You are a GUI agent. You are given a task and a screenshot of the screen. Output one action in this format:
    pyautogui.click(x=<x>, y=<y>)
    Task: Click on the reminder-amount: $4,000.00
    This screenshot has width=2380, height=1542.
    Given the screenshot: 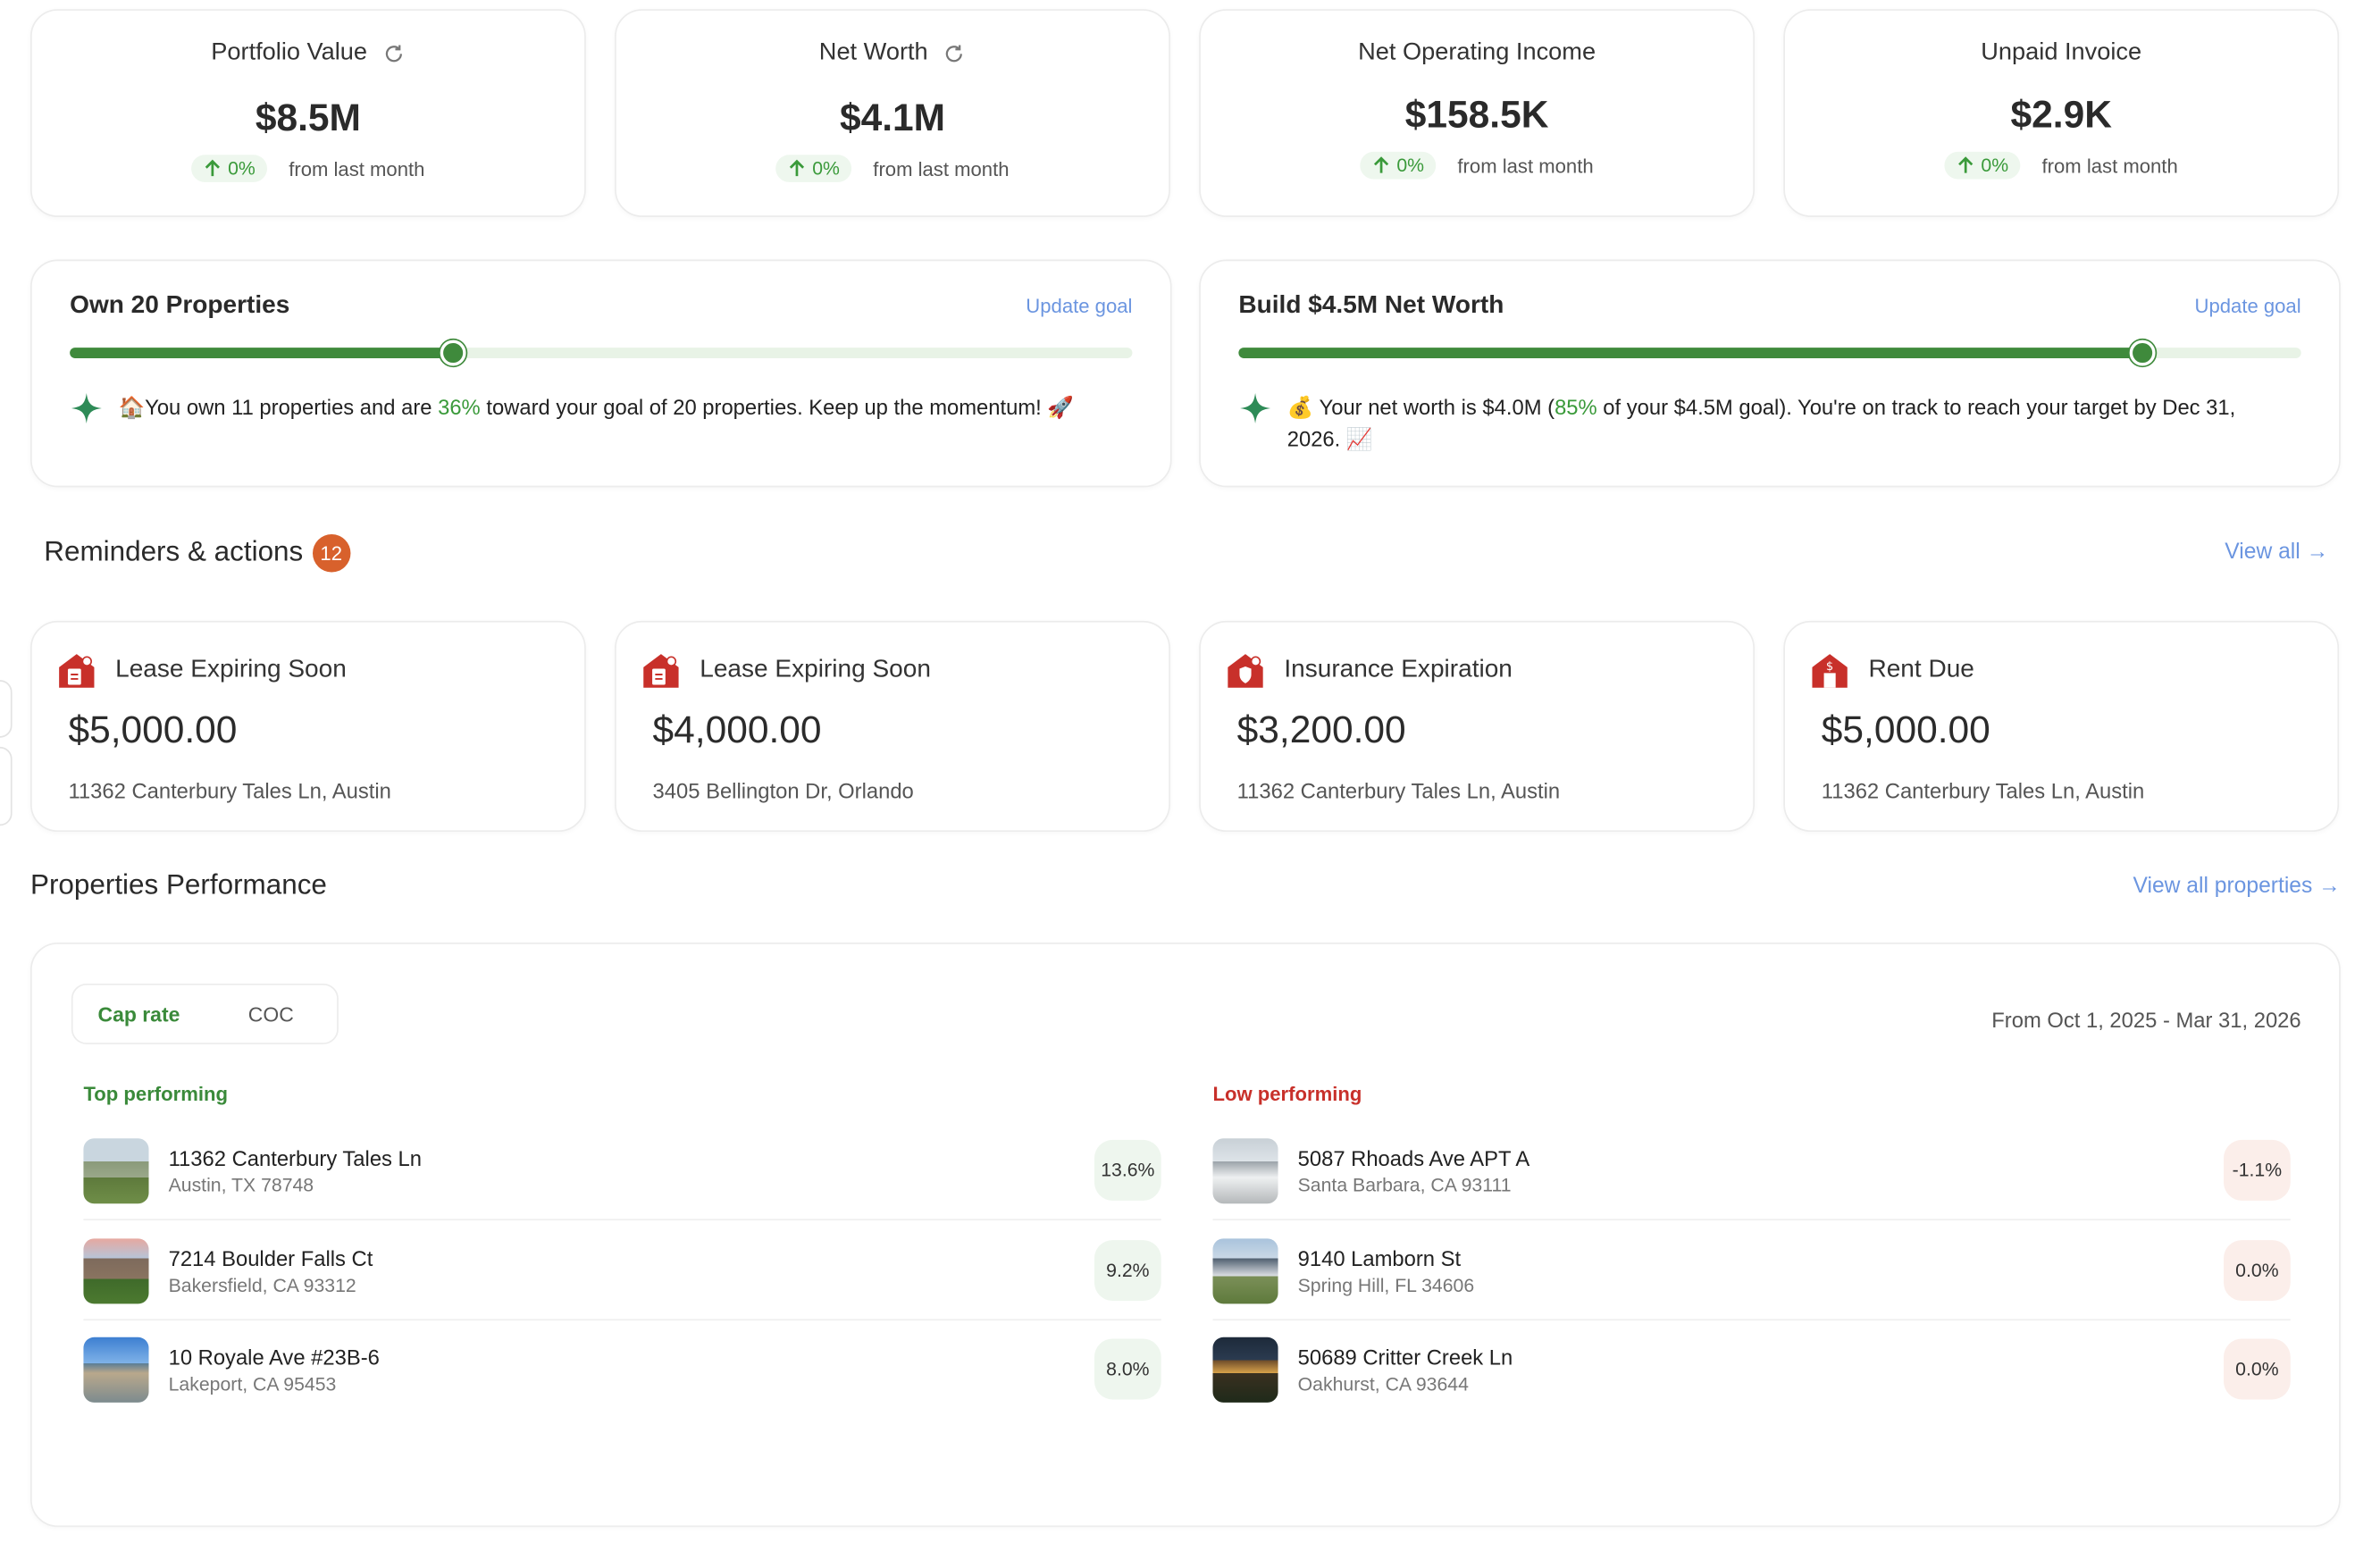 What is the action you would take?
    pyautogui.click(x=737, y=729)
    